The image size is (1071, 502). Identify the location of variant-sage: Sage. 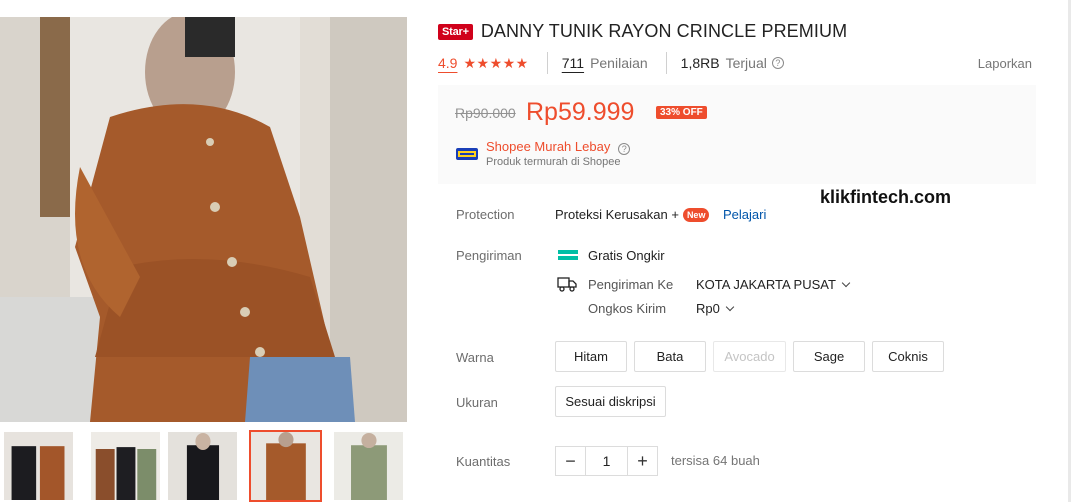
(829, 356).